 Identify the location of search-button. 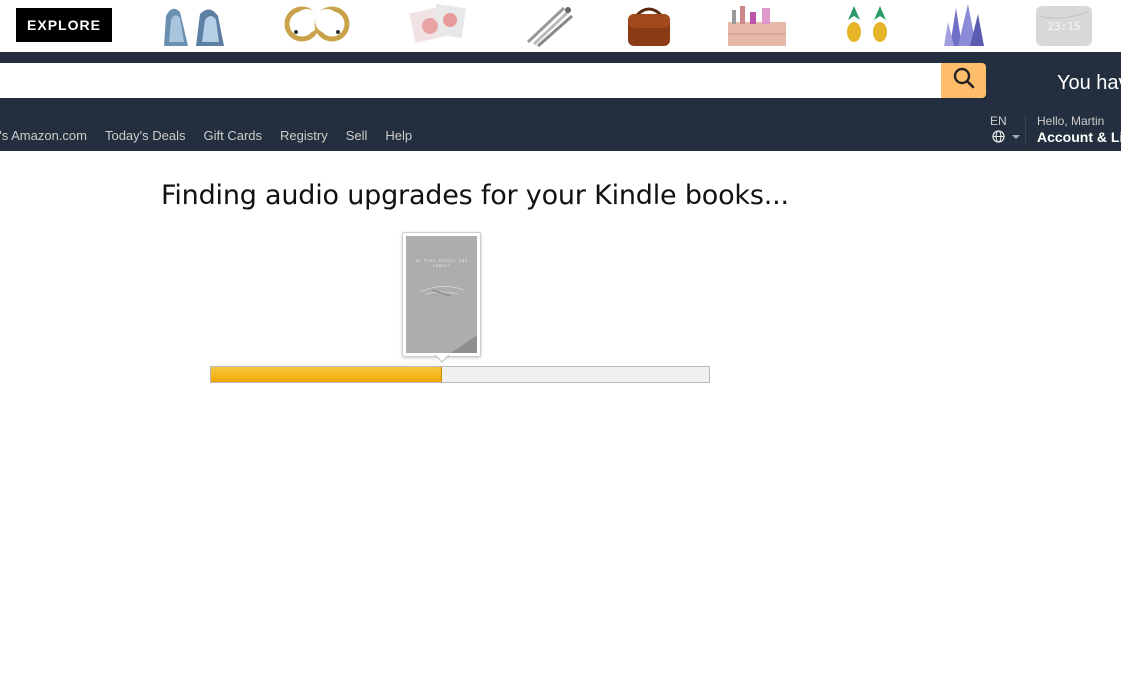
(963, 80).